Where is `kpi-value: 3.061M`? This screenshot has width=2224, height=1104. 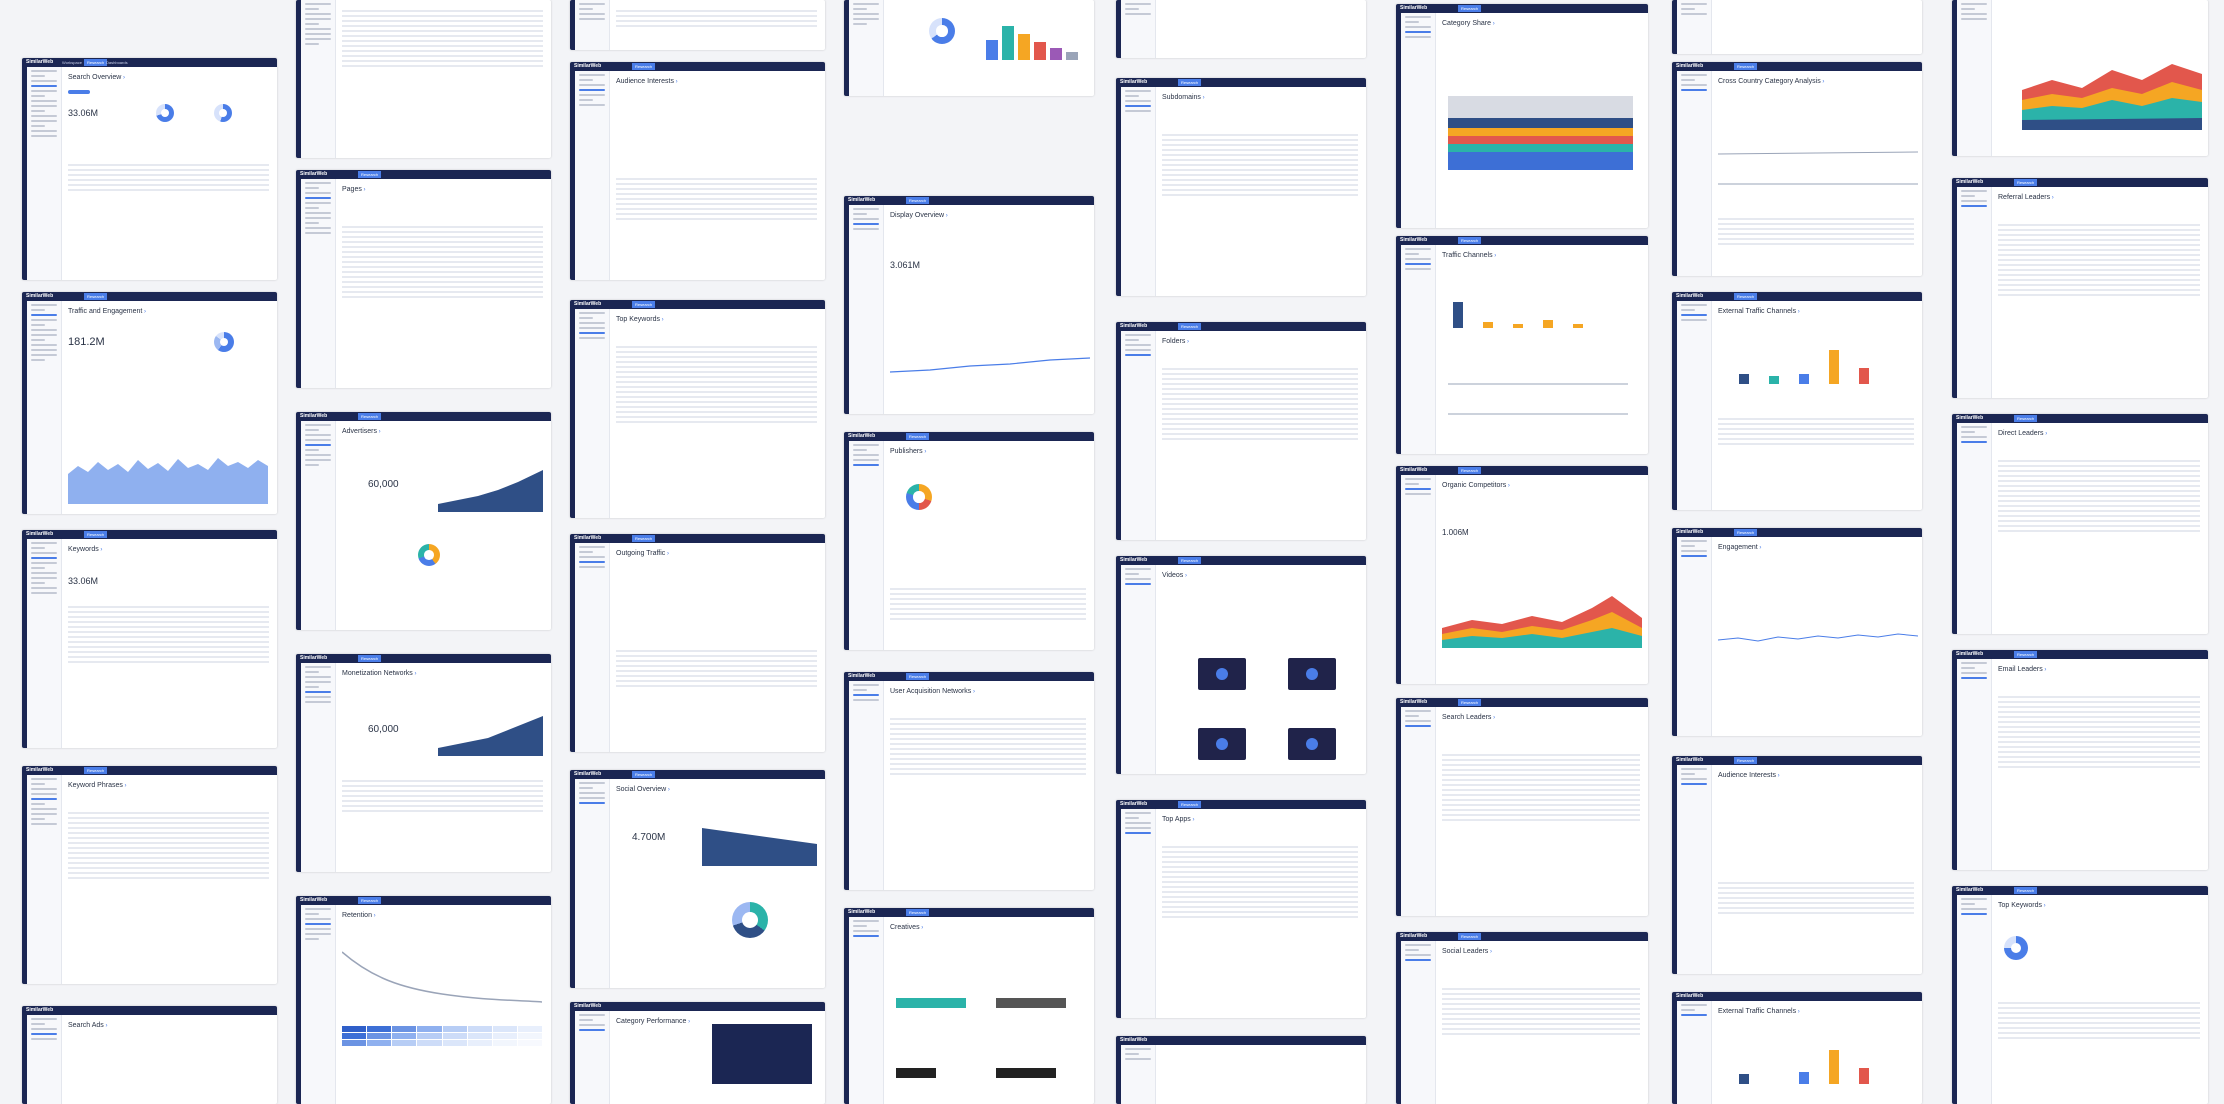
kpi-value: 3.061M is located at coordinates (905, 265).